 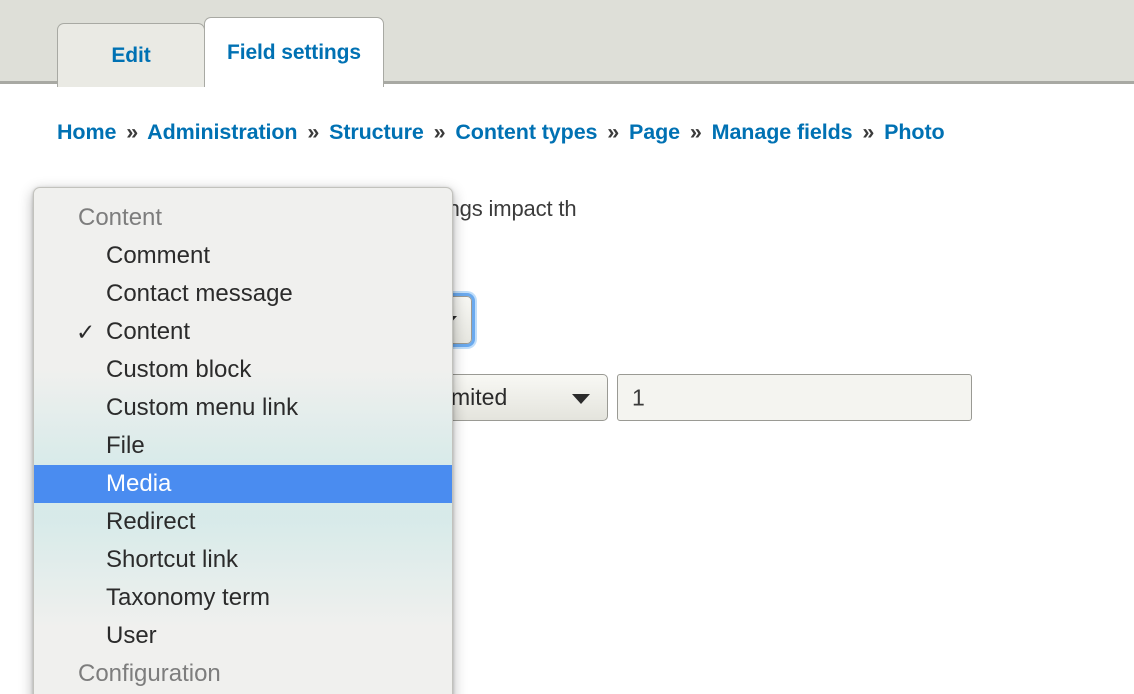 What do you see at coordinates (158, 255) in the screenshot?
I see `menu-item-label: Comment` at bounding box center [158, 255].